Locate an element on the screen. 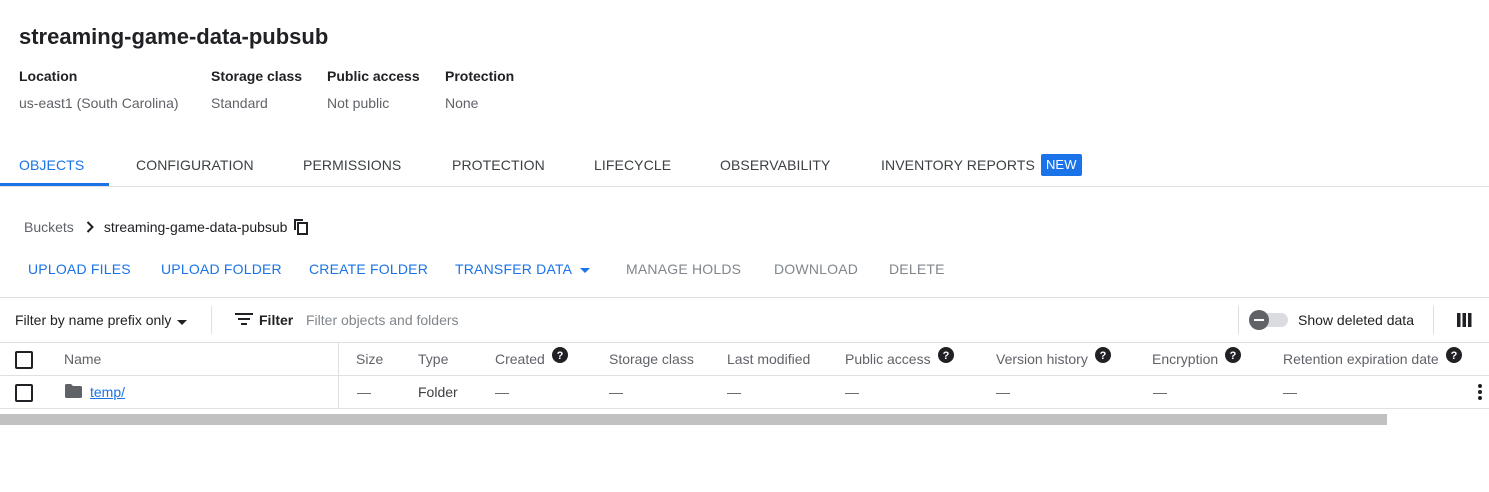  info-public-access: Public access Not public is located at coordinates (373, 89).